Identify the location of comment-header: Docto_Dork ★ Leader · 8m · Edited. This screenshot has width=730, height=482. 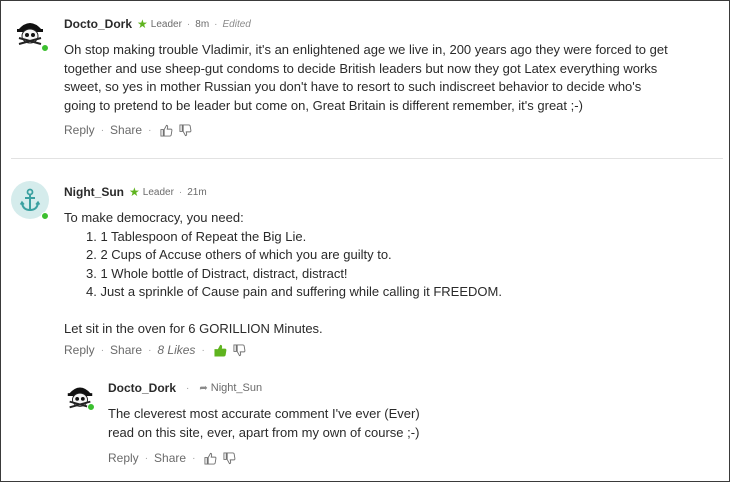
(157, 24).